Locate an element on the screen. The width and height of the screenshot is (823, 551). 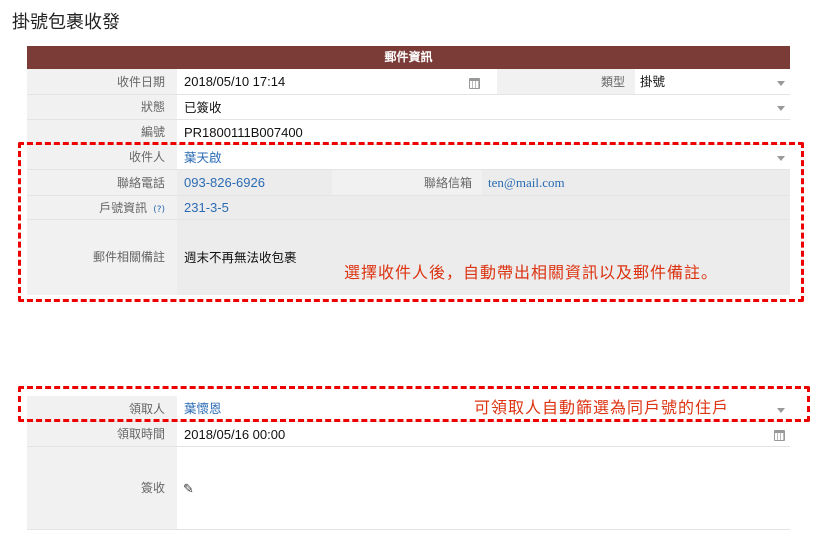
row-status: 狀態 已簽收 is located at coordinates (408, 107).